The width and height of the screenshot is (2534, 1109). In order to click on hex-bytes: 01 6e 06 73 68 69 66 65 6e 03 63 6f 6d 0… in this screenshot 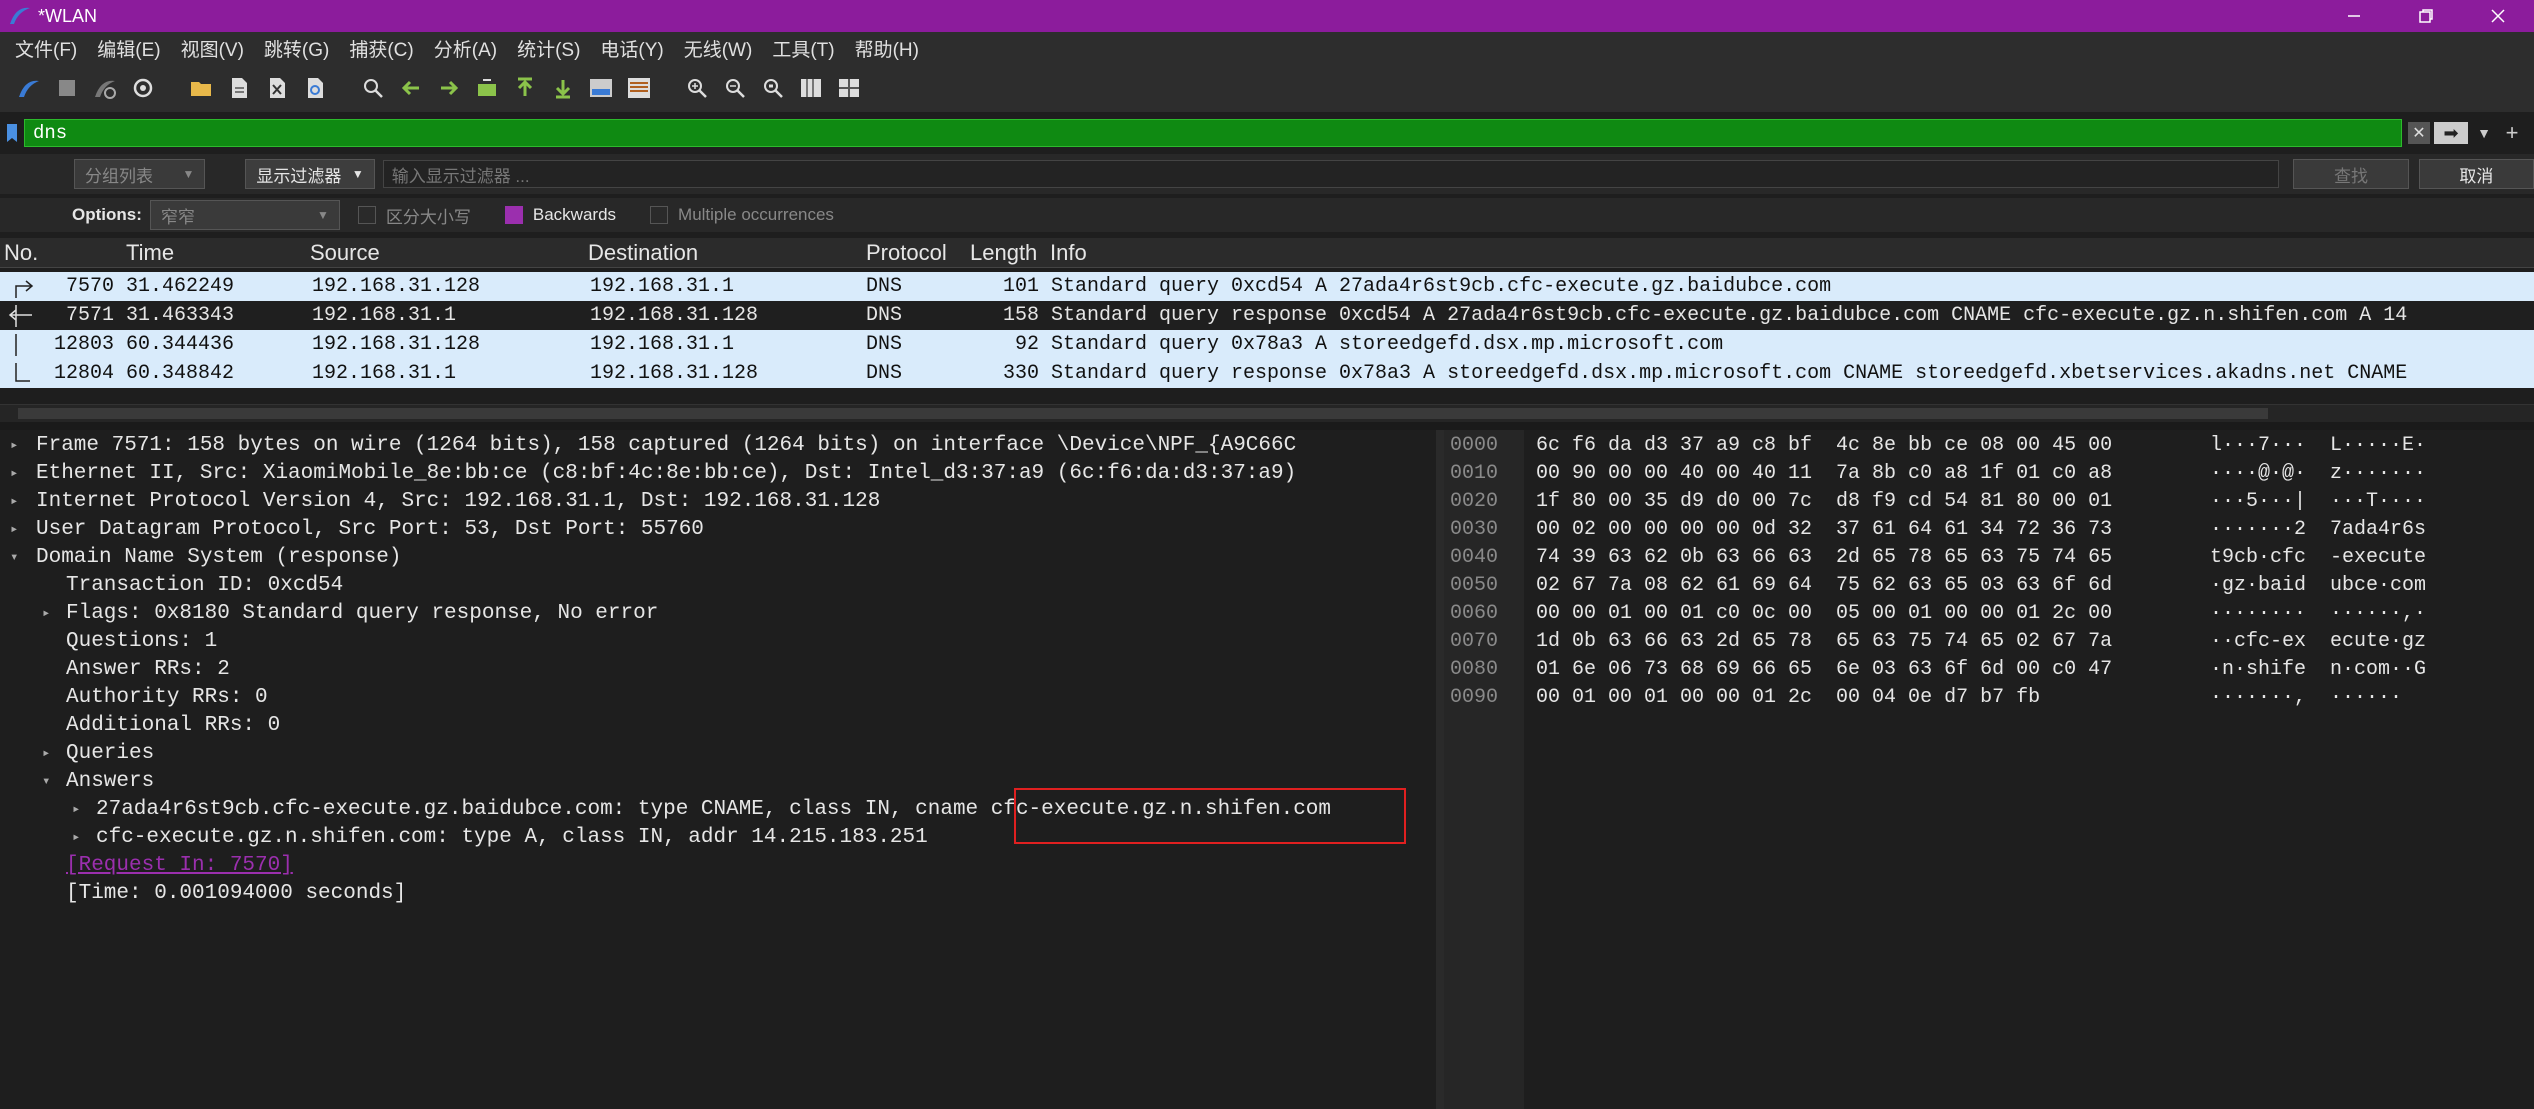, I will do `click(1824, 670)`.